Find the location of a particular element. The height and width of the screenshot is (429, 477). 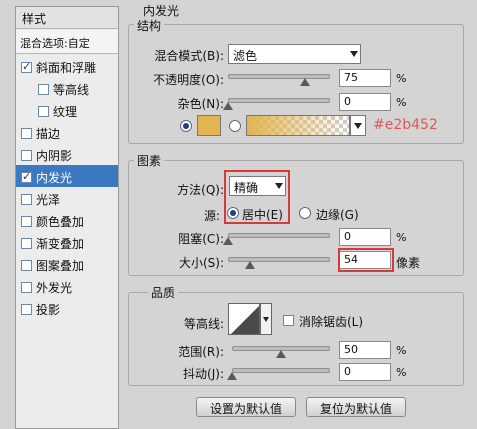

solid-color-radio is located at coordinates (186, 126).